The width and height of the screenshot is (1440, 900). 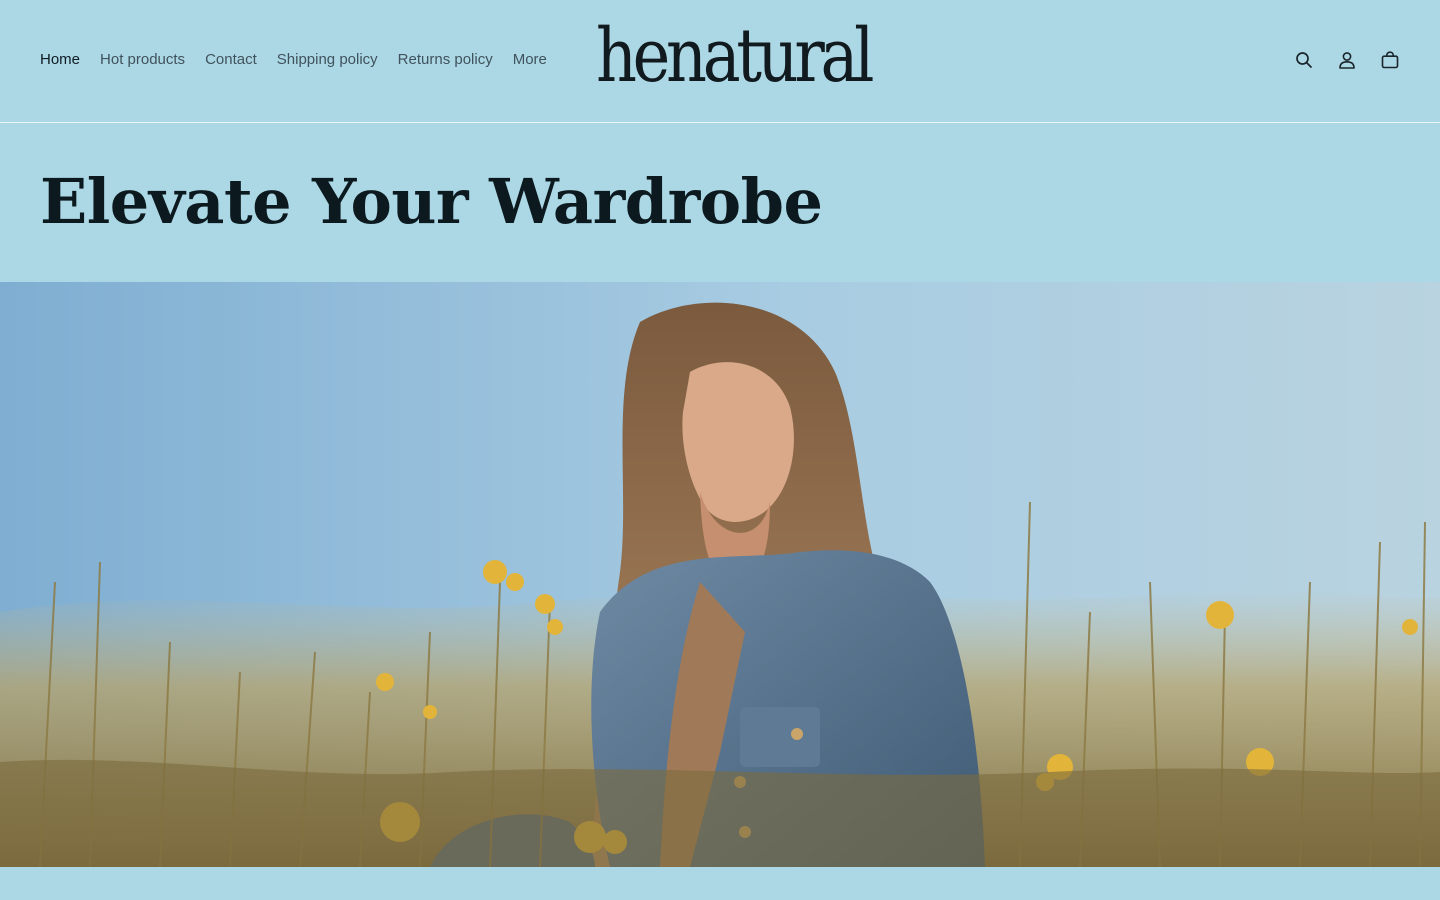 I want to click on nav-contact-link: Contact, so click(x=231, y=60).